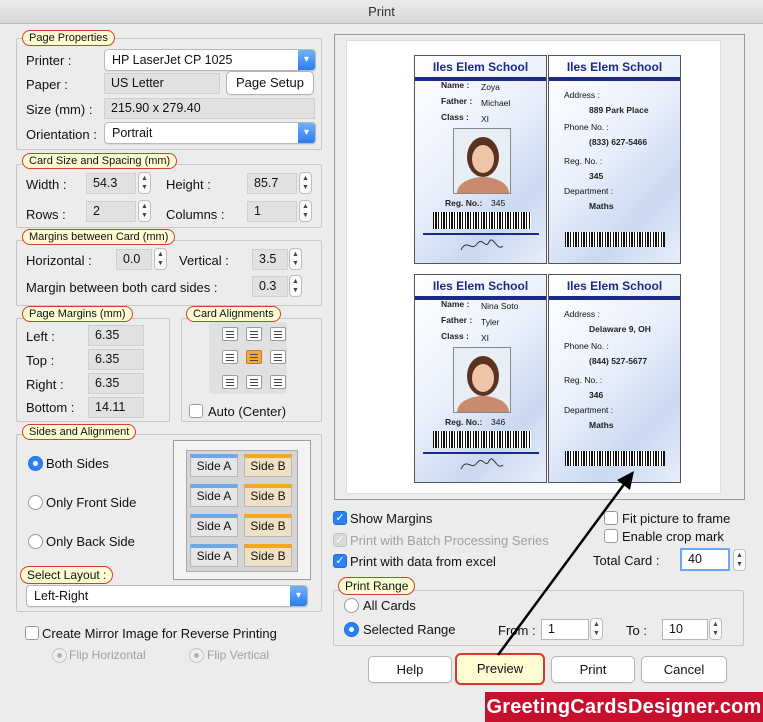 The width and height of the screenshot is (763, 722). Describe the element at coordinates (565, 563) in the screenshot. I see `arrow-annotation` at that location.